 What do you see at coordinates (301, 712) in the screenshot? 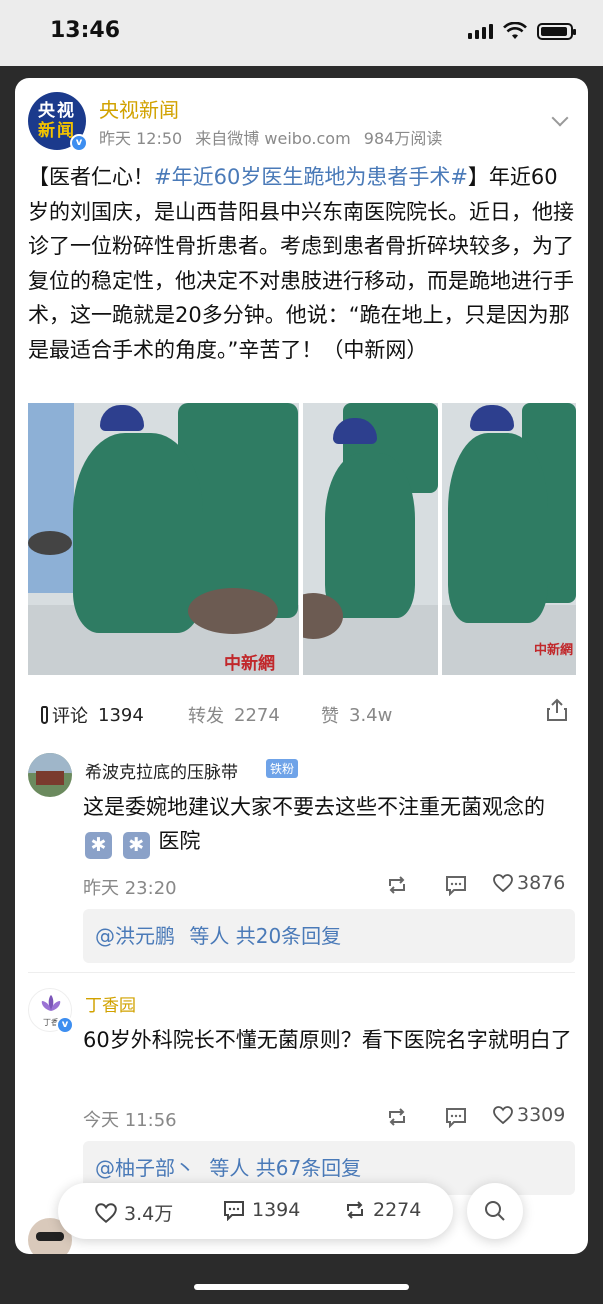
I see `action-row: 评论 1394 转发 2274 赞 3.4w` at bounding box center [301, 712].